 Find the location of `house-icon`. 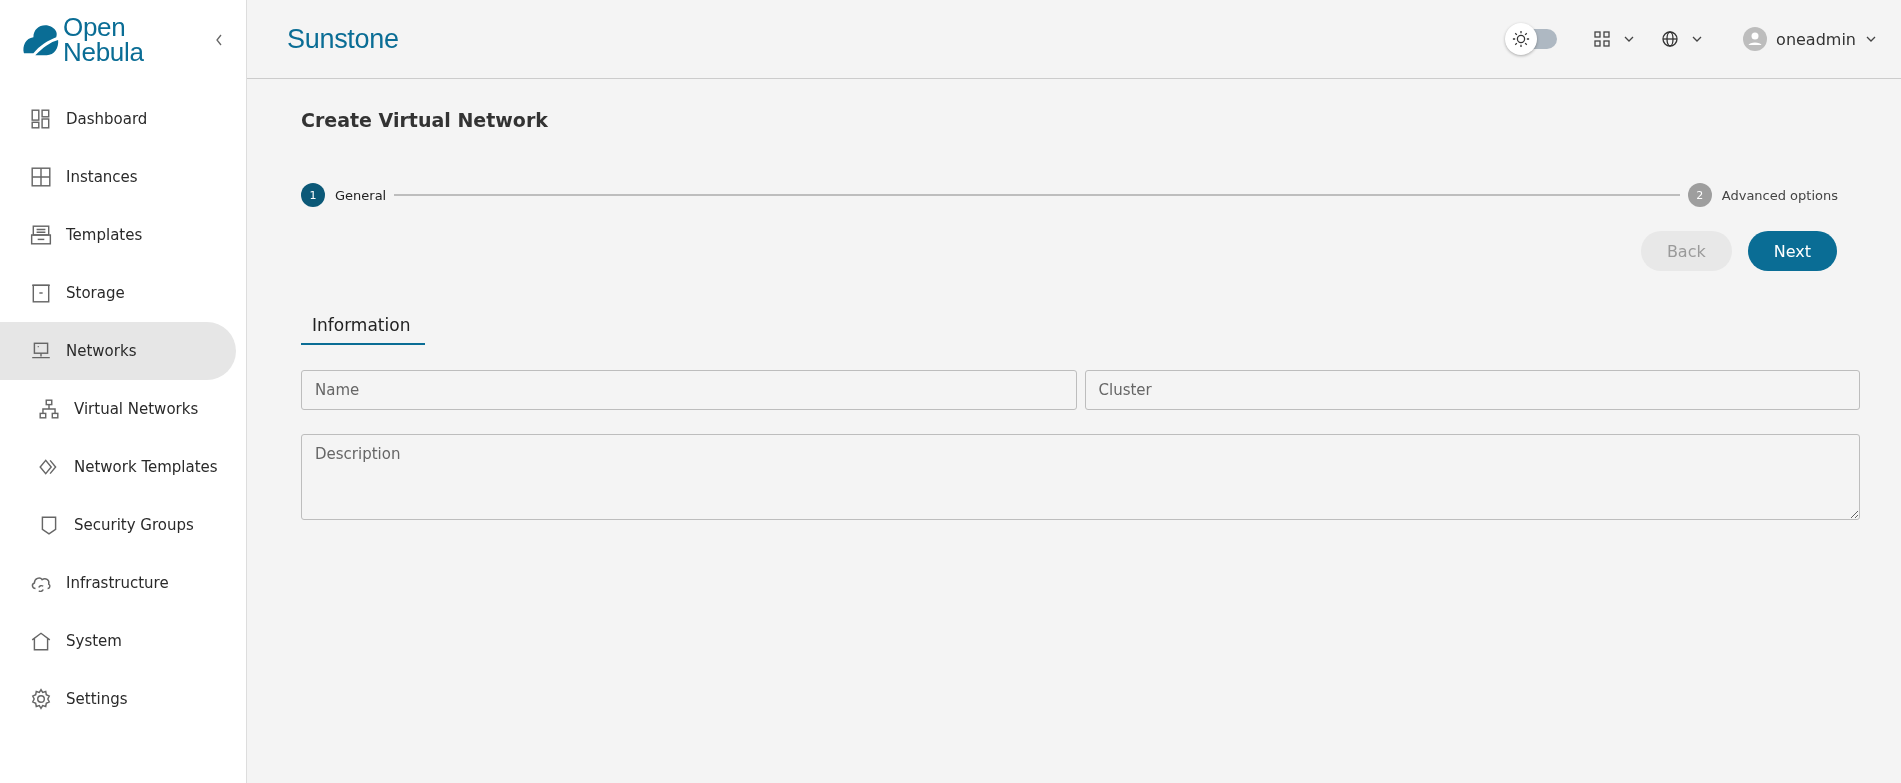

house-icon is located at coordinates (41, 641).